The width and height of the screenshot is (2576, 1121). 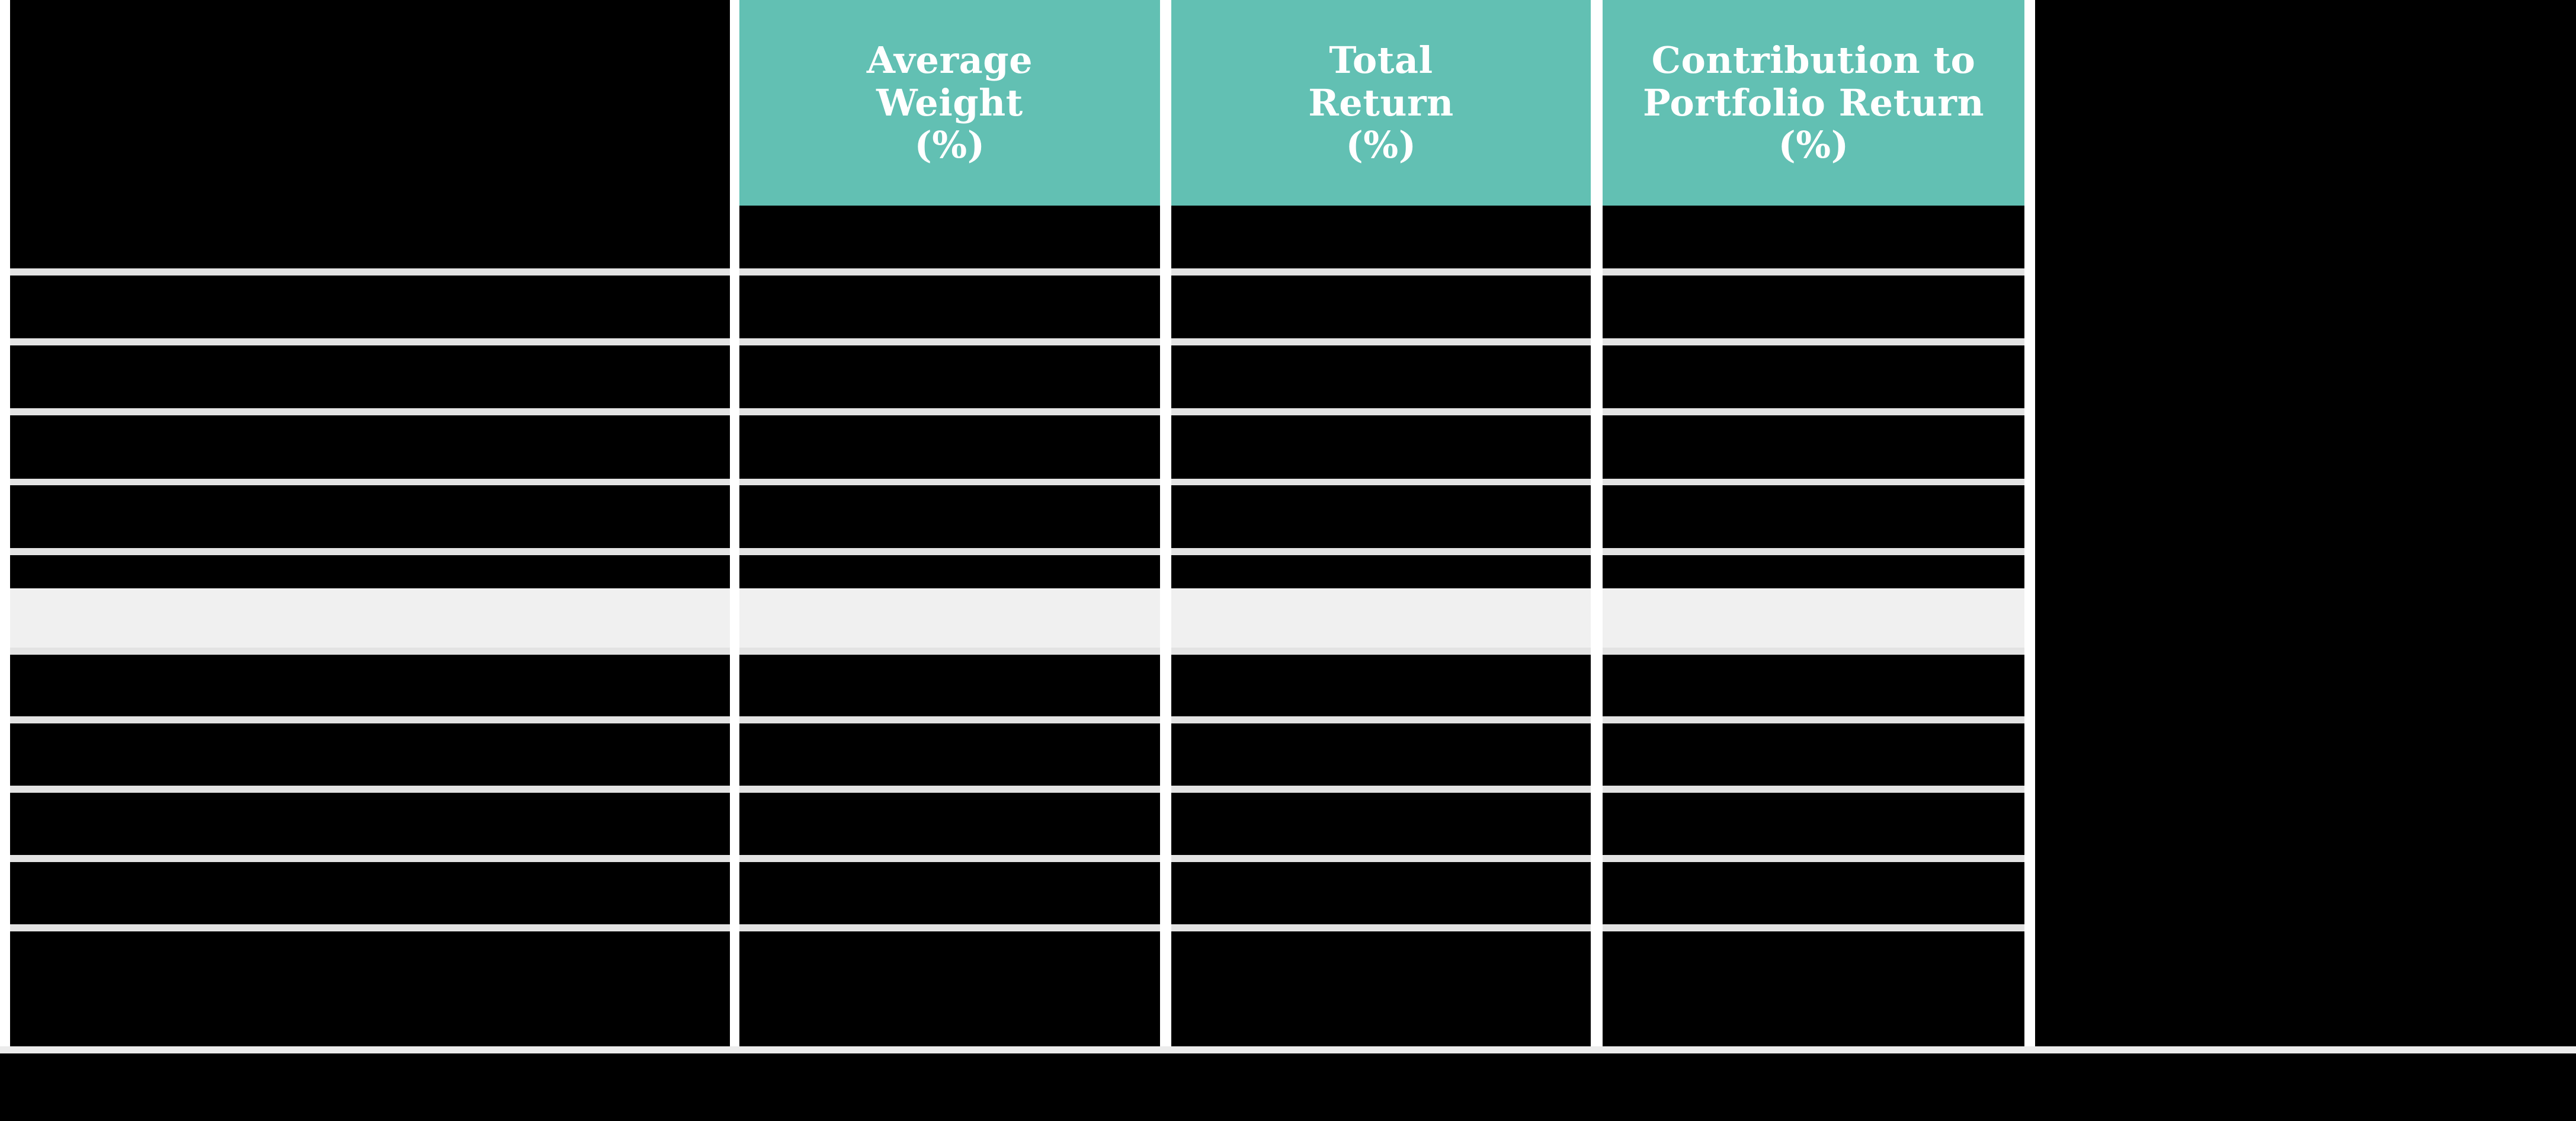 I want to click on header-cell-average-weight: Average Weight (%), so click(x=949, y=103).